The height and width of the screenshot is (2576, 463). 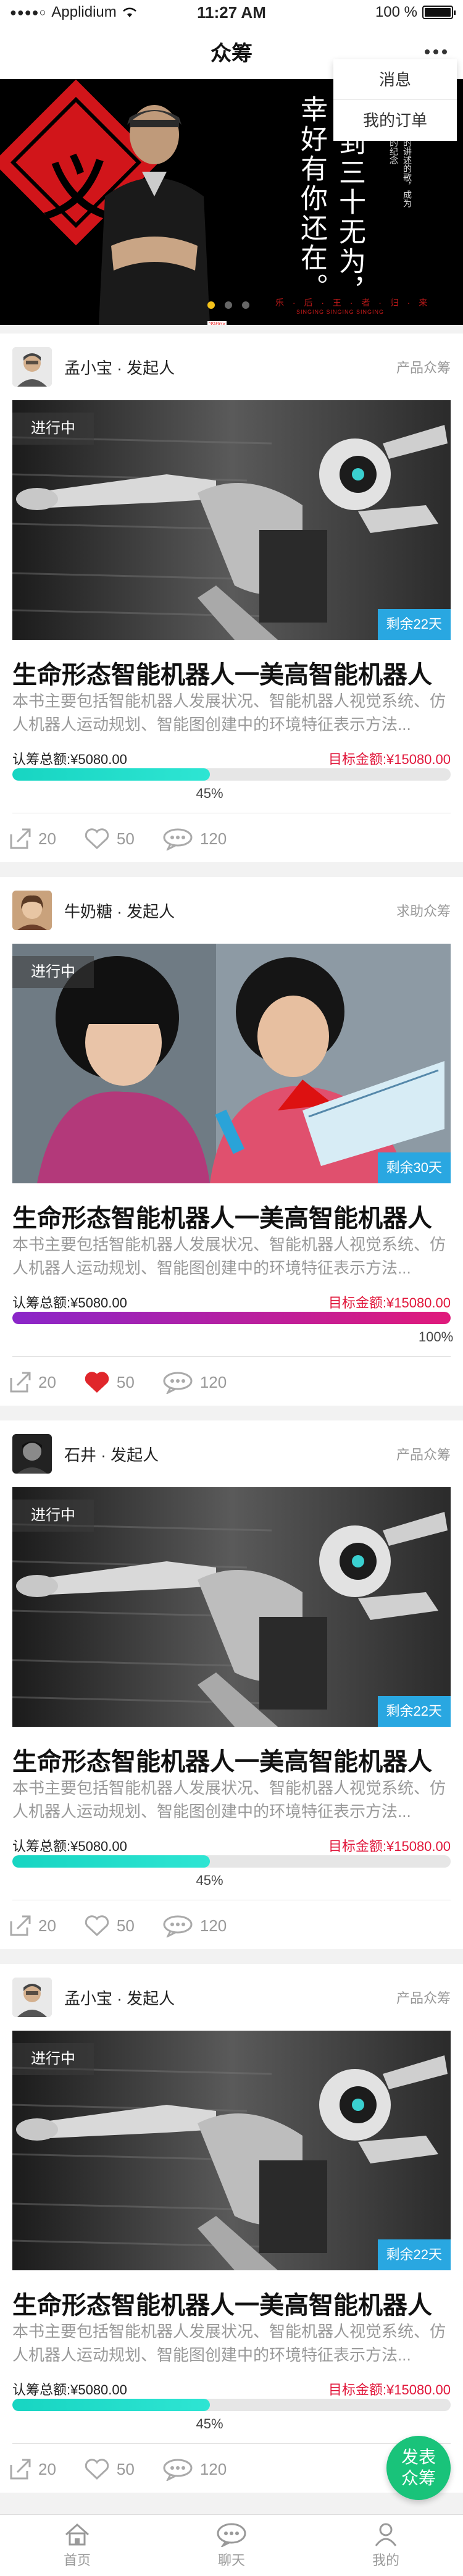 What do you see at coordinates (28, 13) in the screenshot?
I see `signal-icon: ●●●●○` at bounding box center [28, 13].